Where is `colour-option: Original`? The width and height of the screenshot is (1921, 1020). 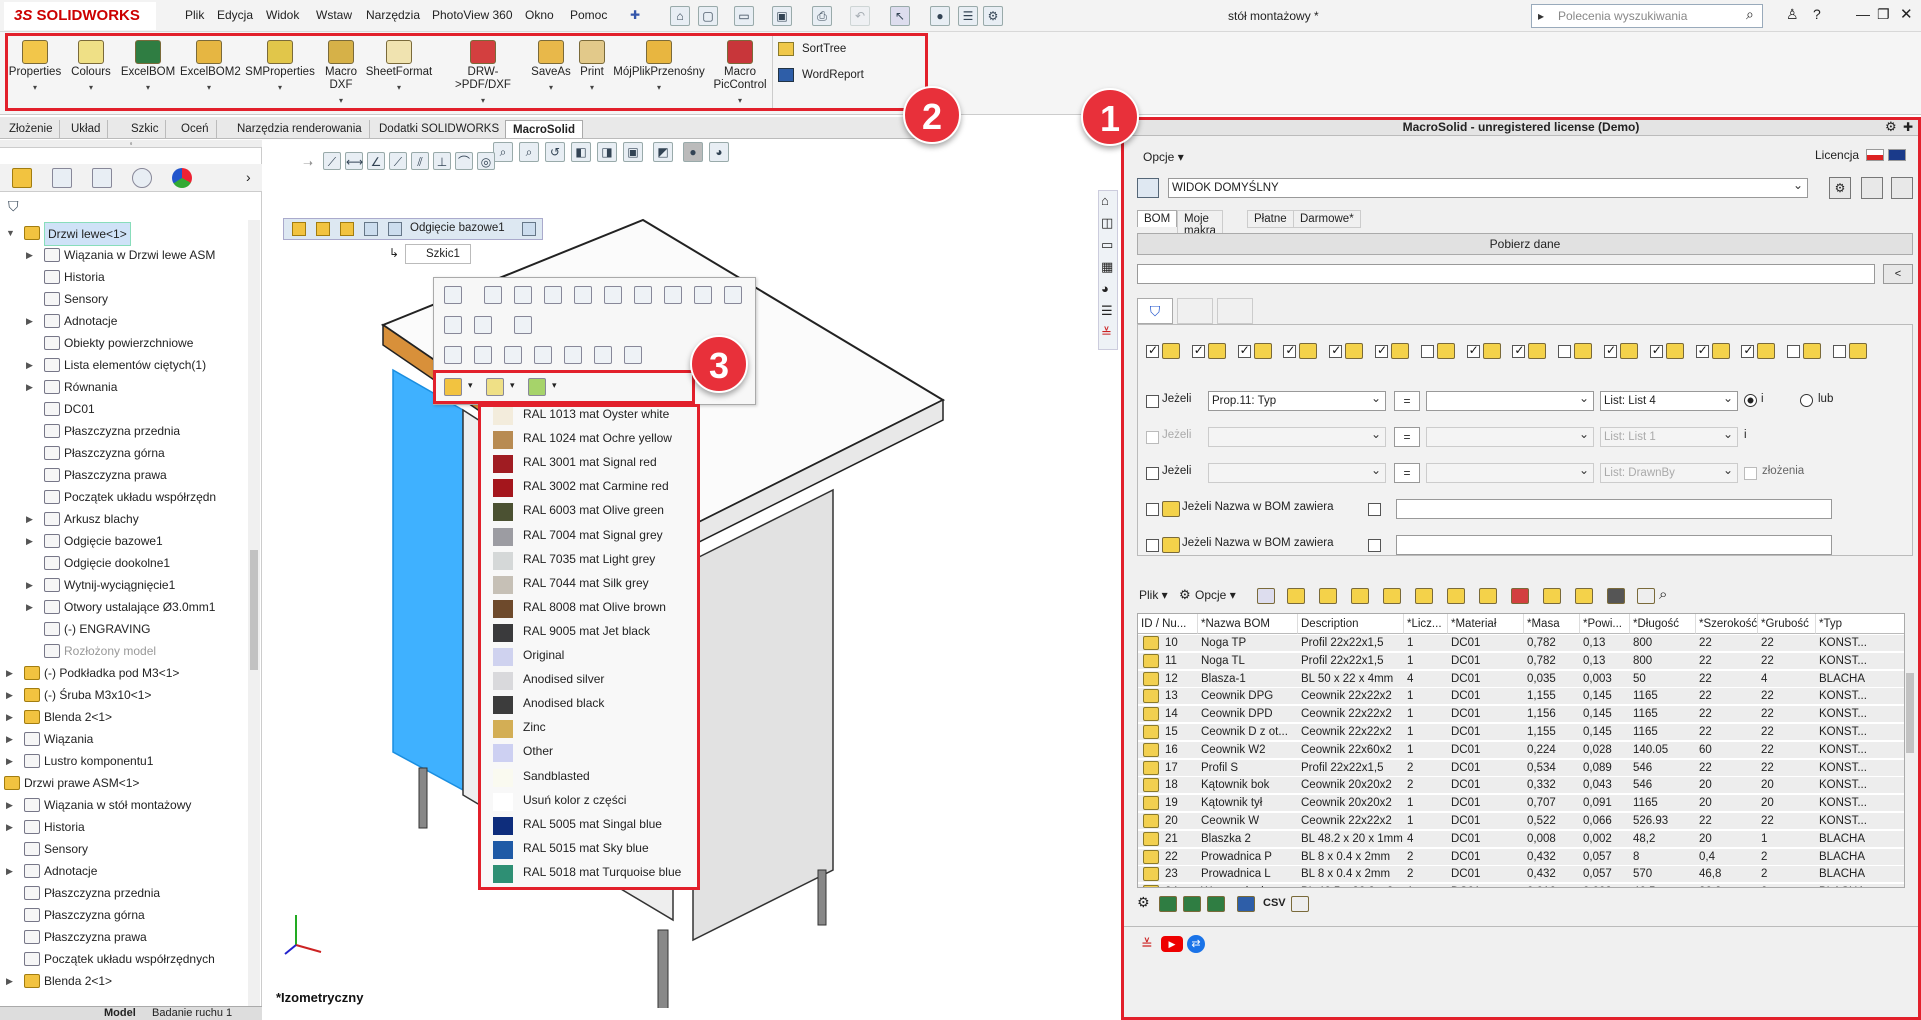 colour-option: Original is located at coordinates (590, 656).